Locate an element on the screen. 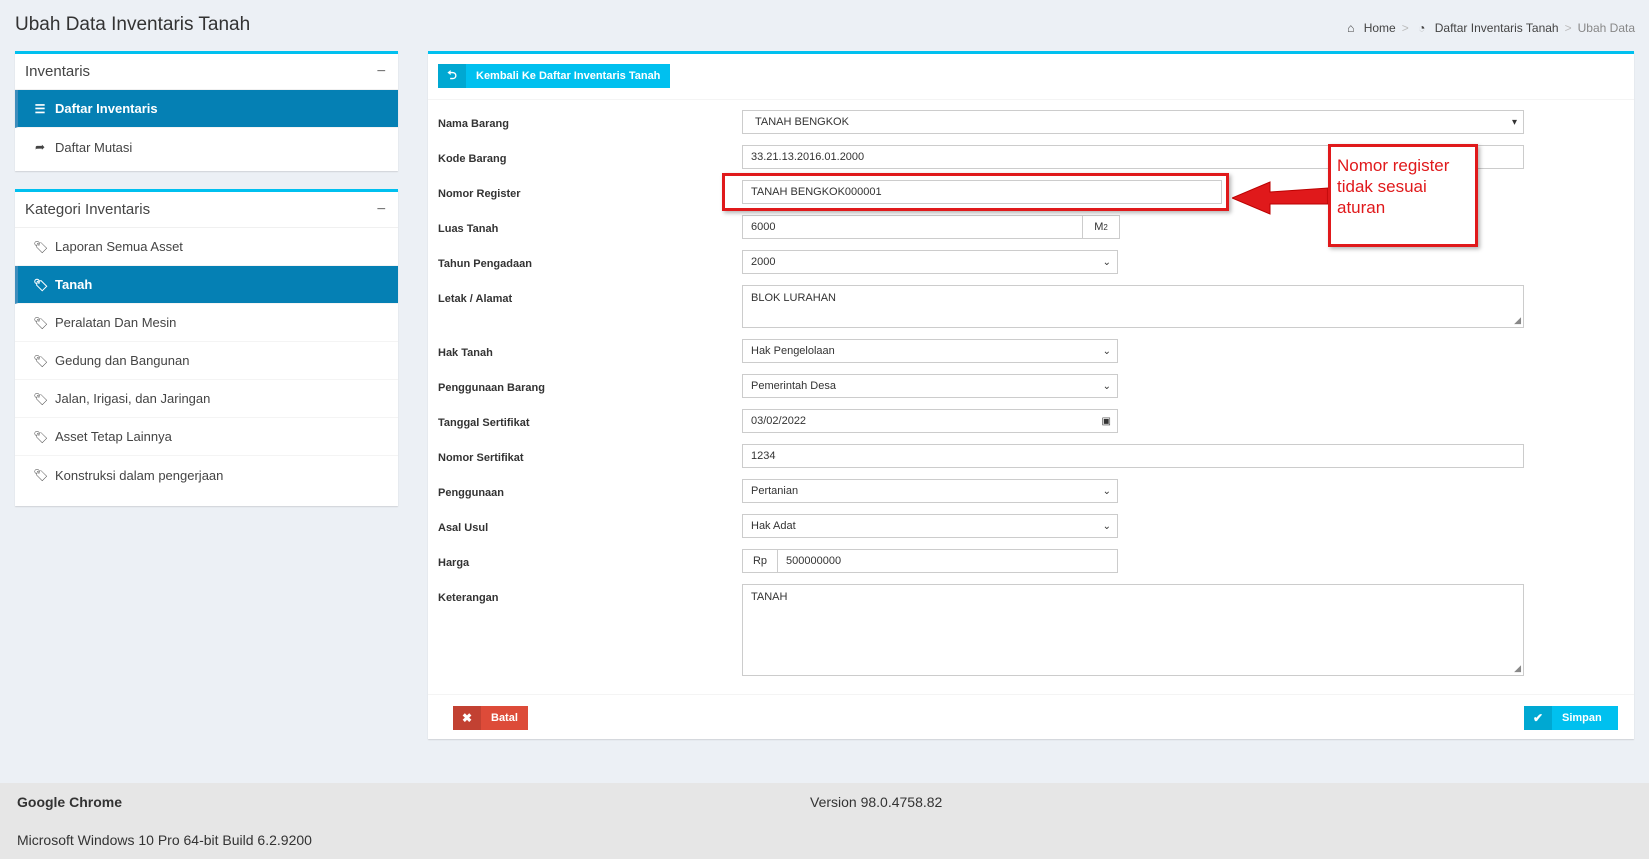  tanggal-sertifikat-date: 03/02/2022 ▣ is located at coordinates (930, 421).